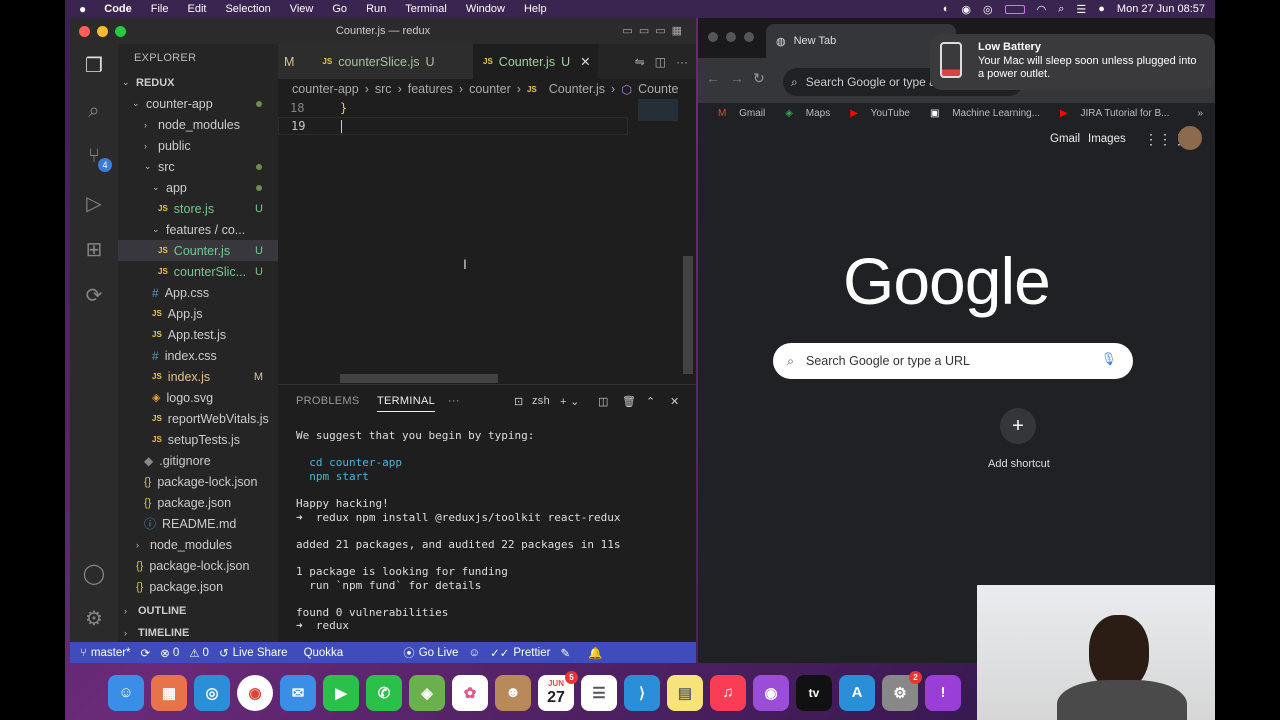 The height and width of the screenshot is (720, 1280). I want to click on app-store-icon: A, so click(857, 692).